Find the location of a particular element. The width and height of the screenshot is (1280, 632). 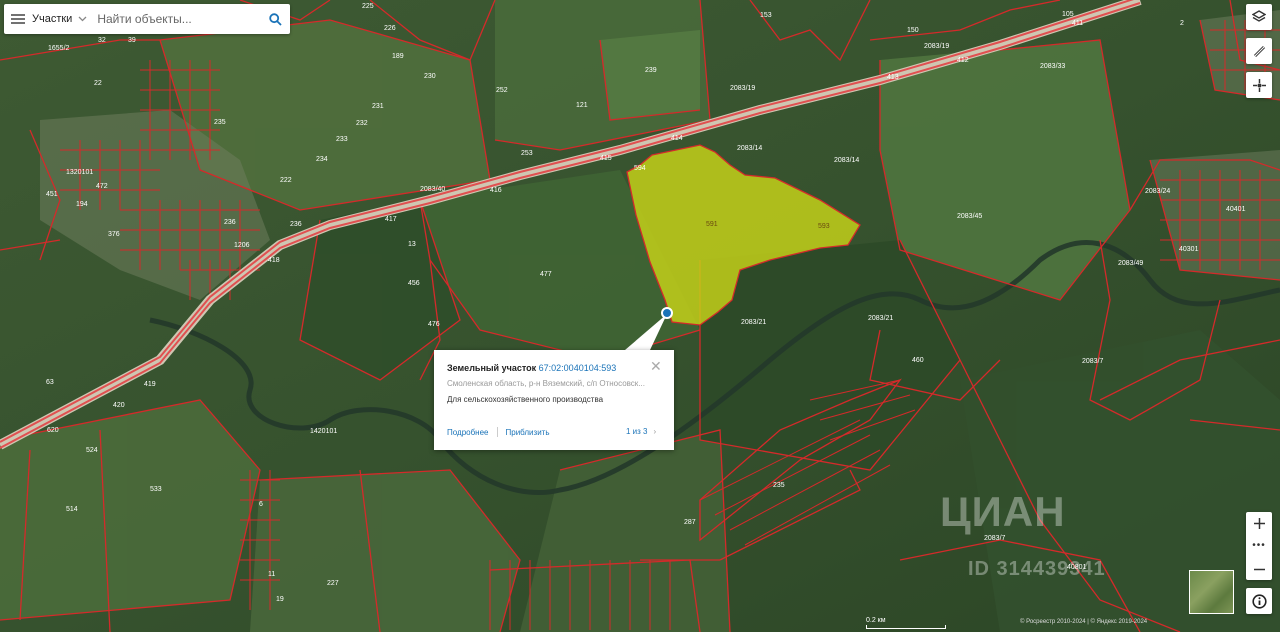

popup-pager: 1 из 3 › is located at coordinates (641, 431).